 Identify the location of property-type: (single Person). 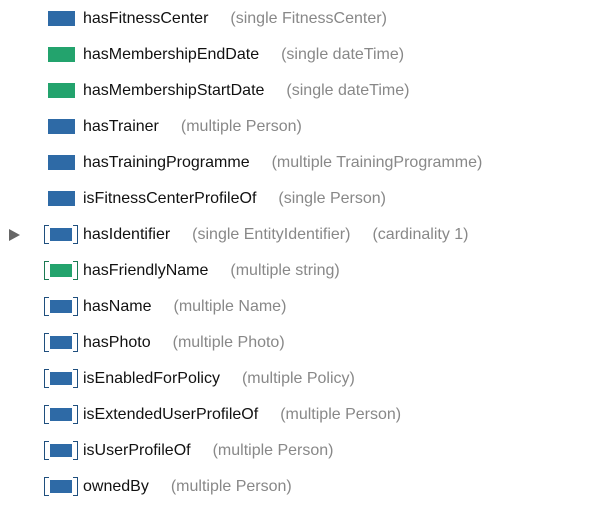
(332, 198).